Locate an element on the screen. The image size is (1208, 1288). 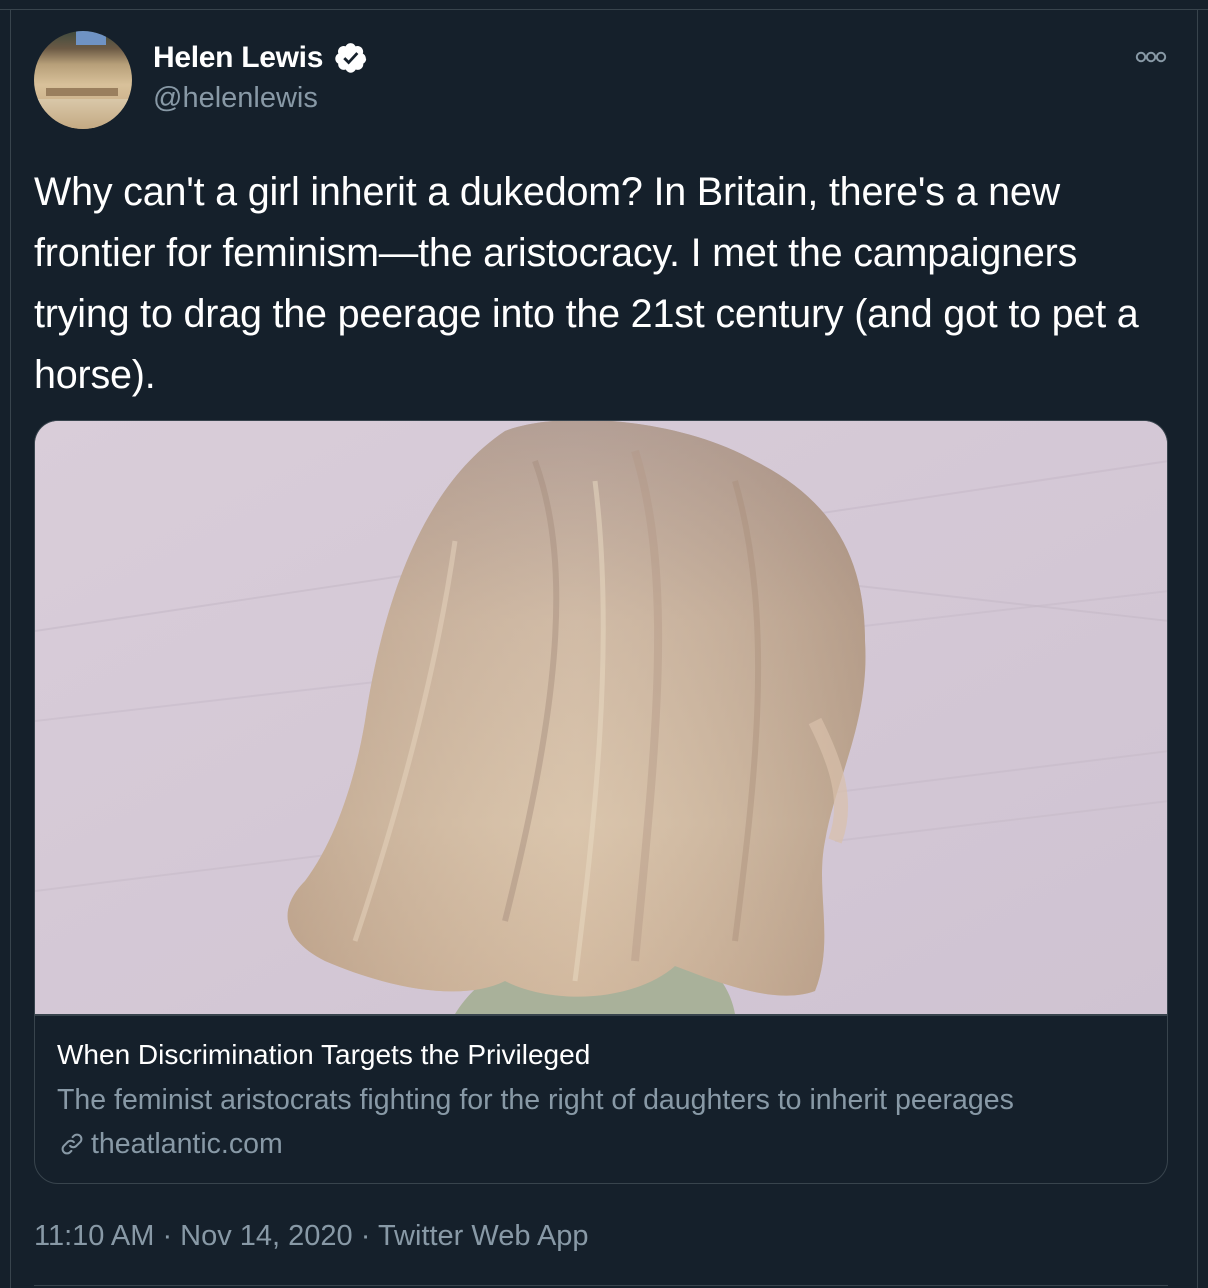
more-options-icon is located at coordinates (1151, 57).